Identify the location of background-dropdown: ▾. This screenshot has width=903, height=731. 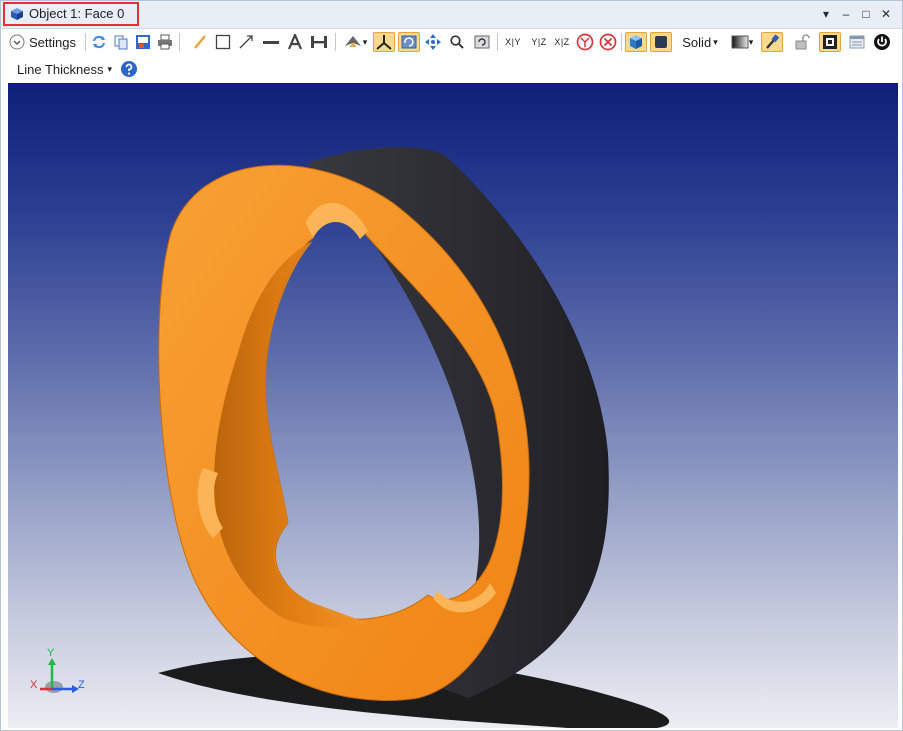
(742, 42).